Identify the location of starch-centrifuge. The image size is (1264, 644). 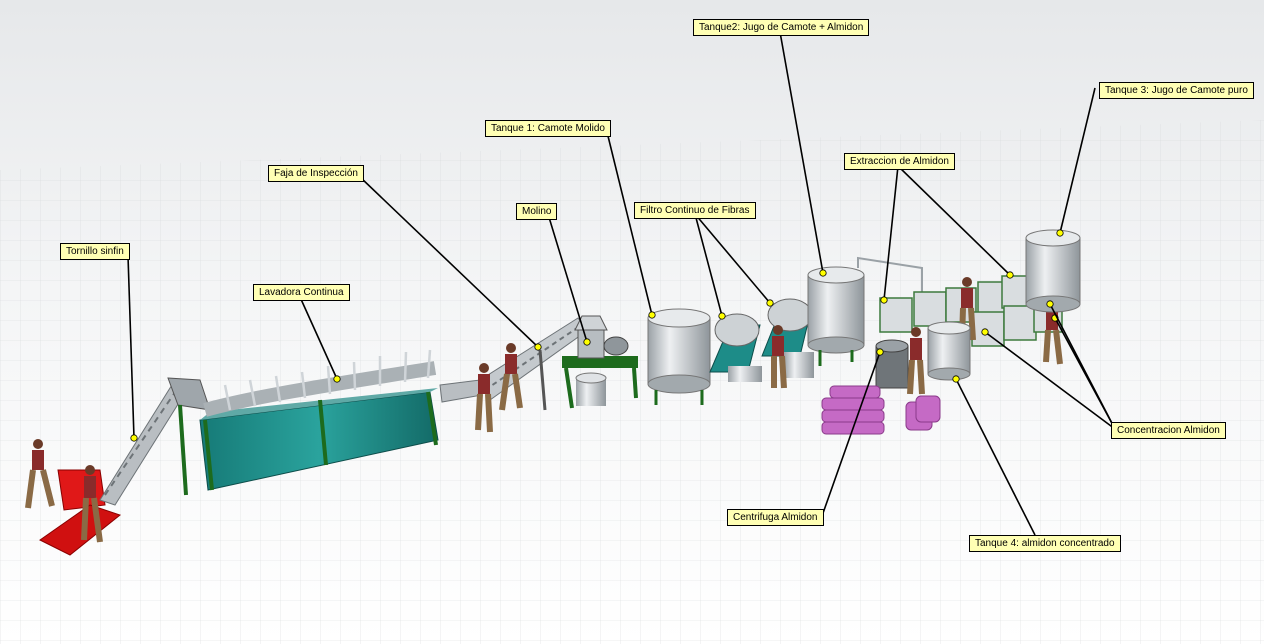
(892, 364).